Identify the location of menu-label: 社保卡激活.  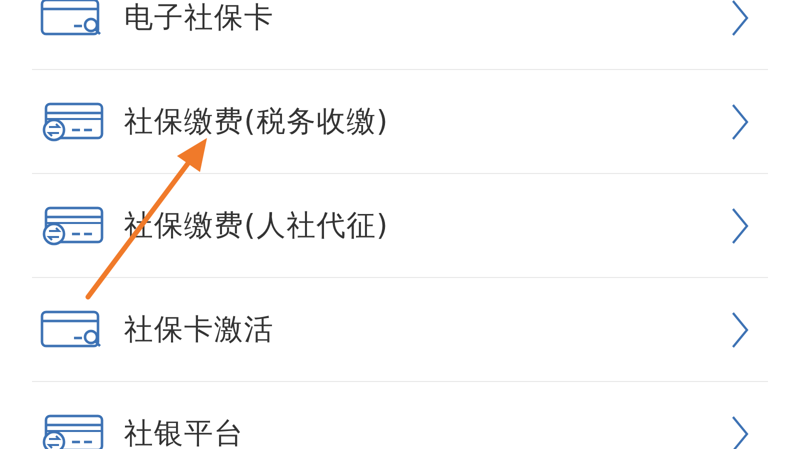
(199, 329).